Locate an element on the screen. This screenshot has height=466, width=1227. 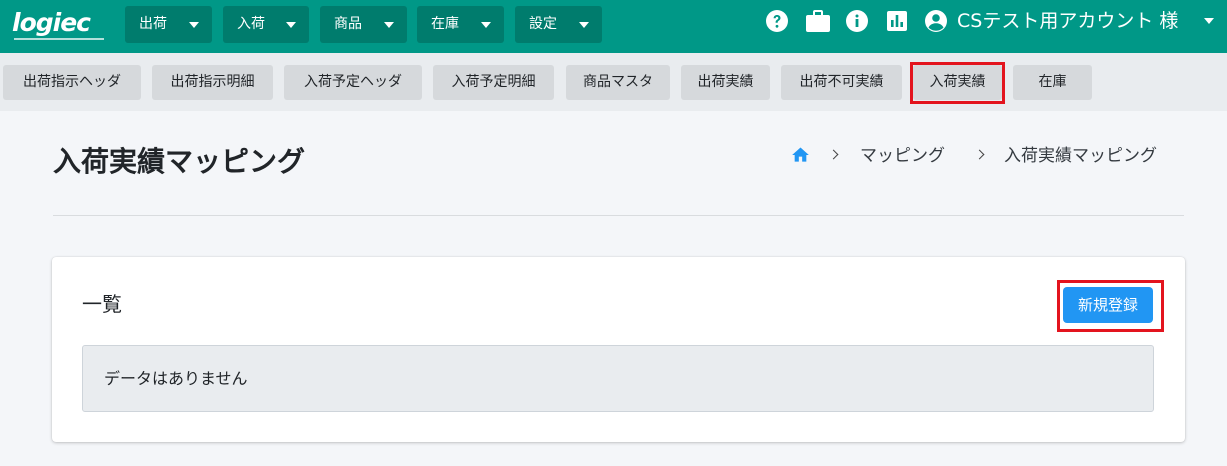
new-register-button: 新規登録 is located at coordinates (1108, 305).